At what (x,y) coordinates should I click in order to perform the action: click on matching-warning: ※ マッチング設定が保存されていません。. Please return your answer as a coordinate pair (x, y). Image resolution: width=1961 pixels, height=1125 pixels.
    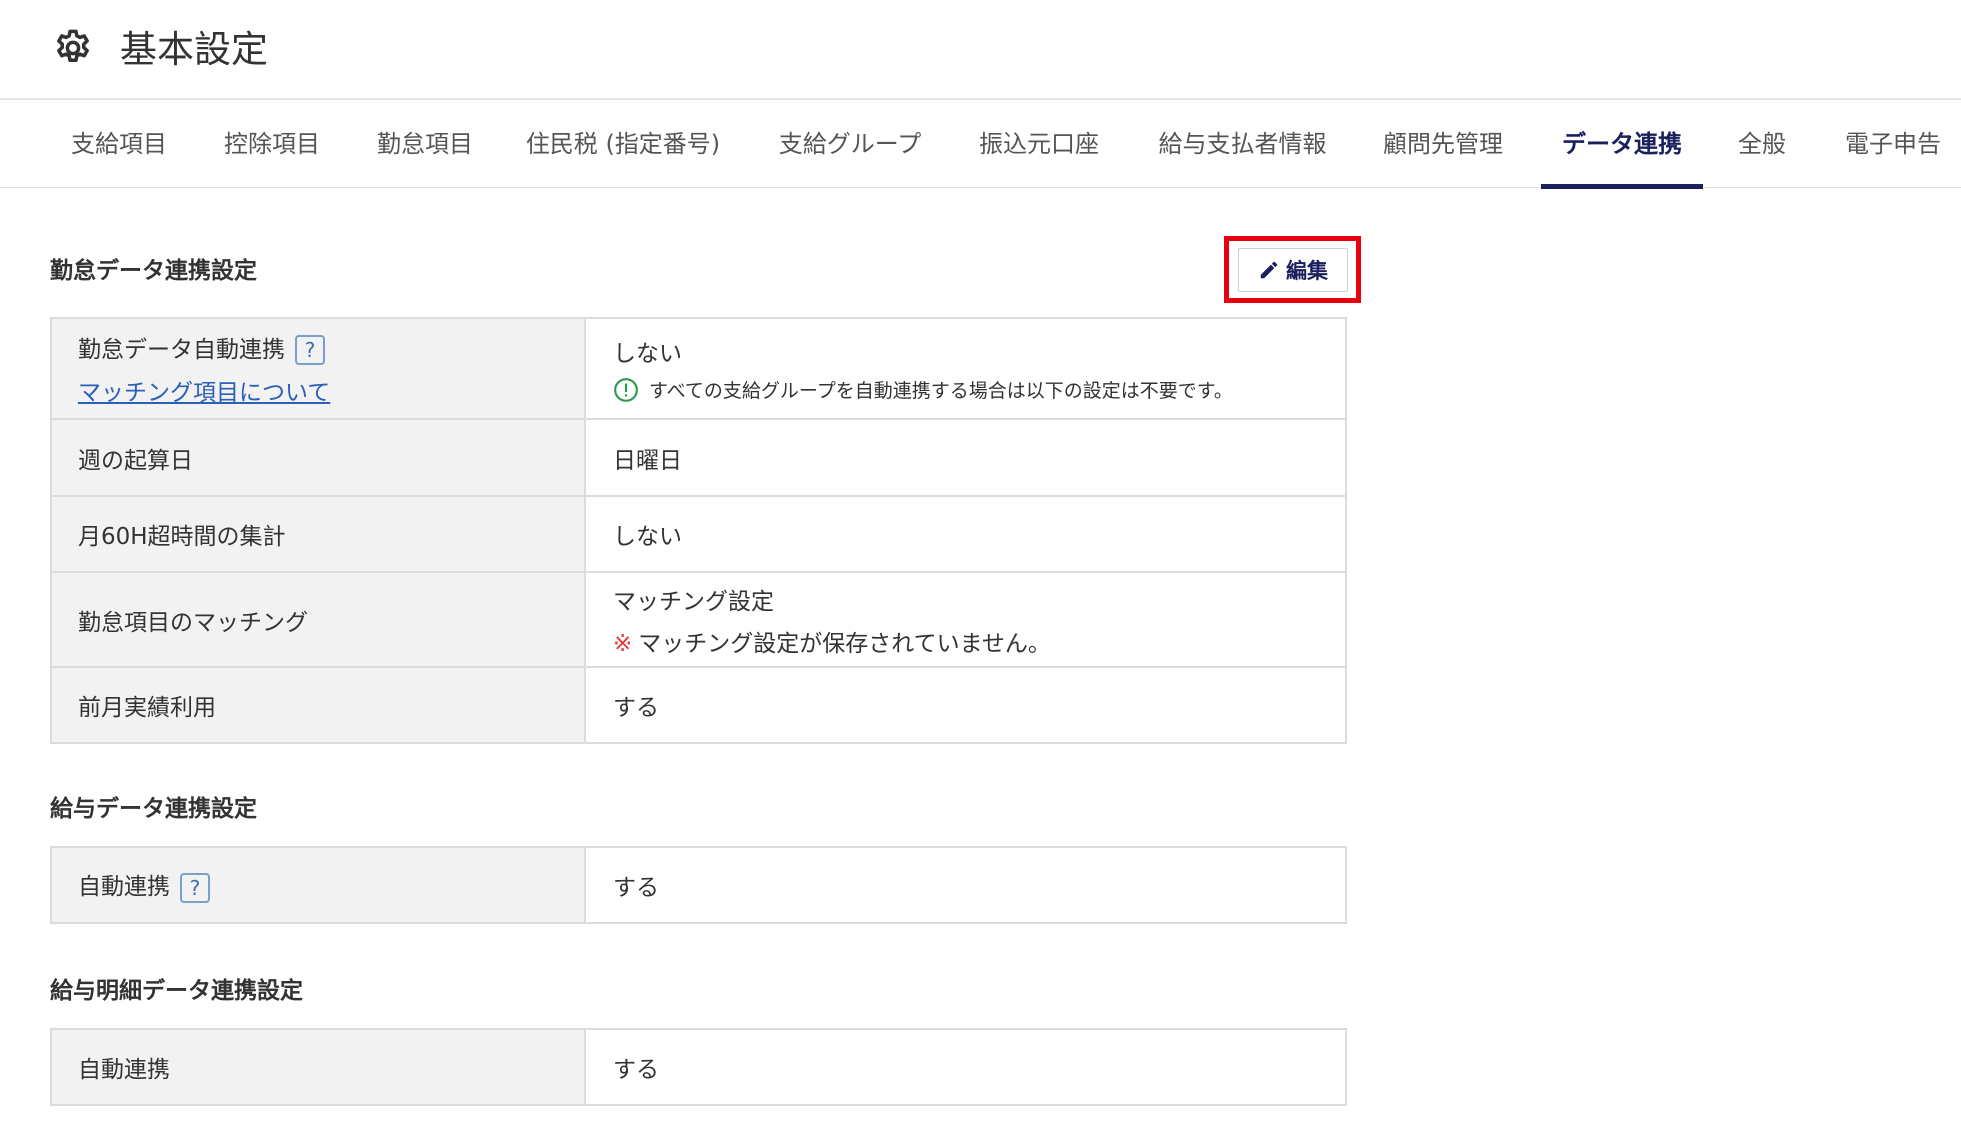
    Looking at the image, I should click on (979, 641).